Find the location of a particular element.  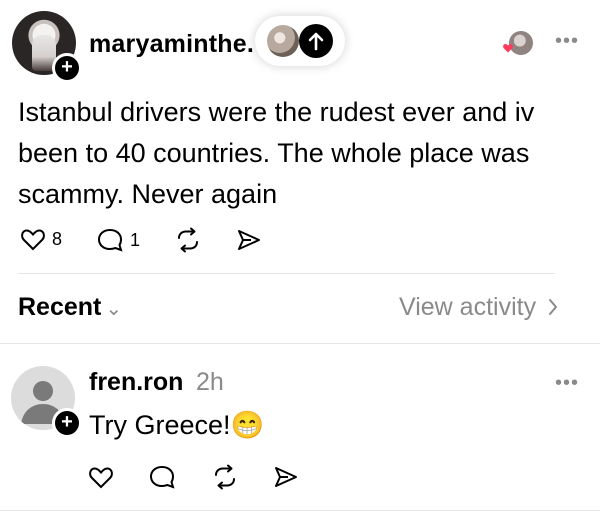

reply-like-button is located at coordinates (101, 477).